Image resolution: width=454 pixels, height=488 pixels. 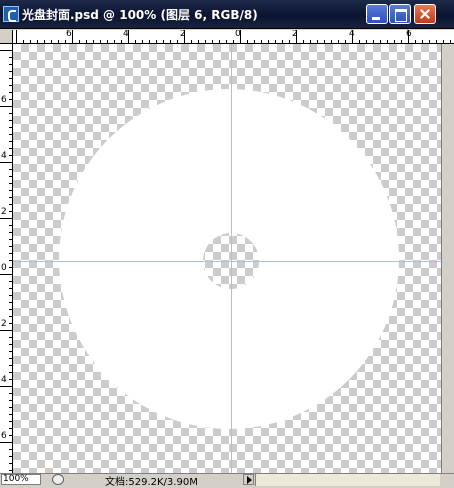 What do you see at coordinates (248, 479) in the screenshot?
I see `status-menu-arrow-button` at bounding box center [248, 479].